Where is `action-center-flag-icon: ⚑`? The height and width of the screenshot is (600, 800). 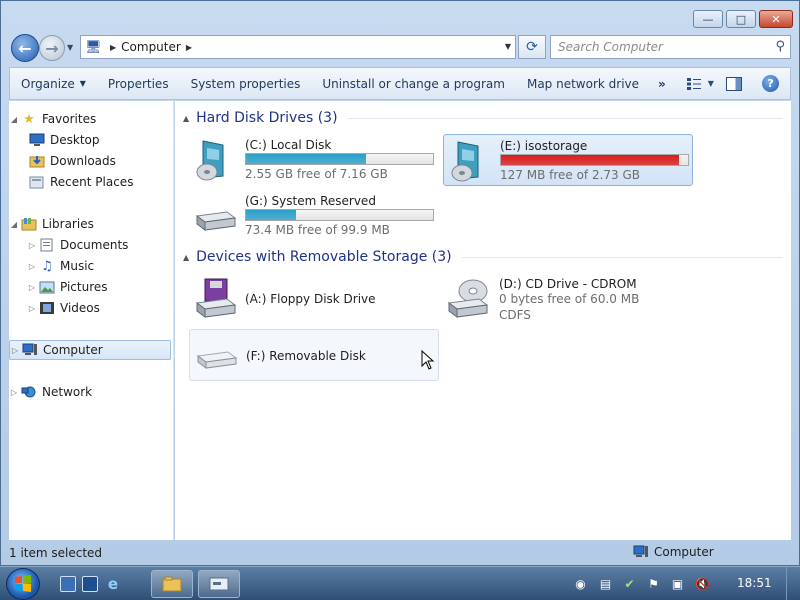 action-center-flag-icon: ⚑ is located at coordinates (653, 583).